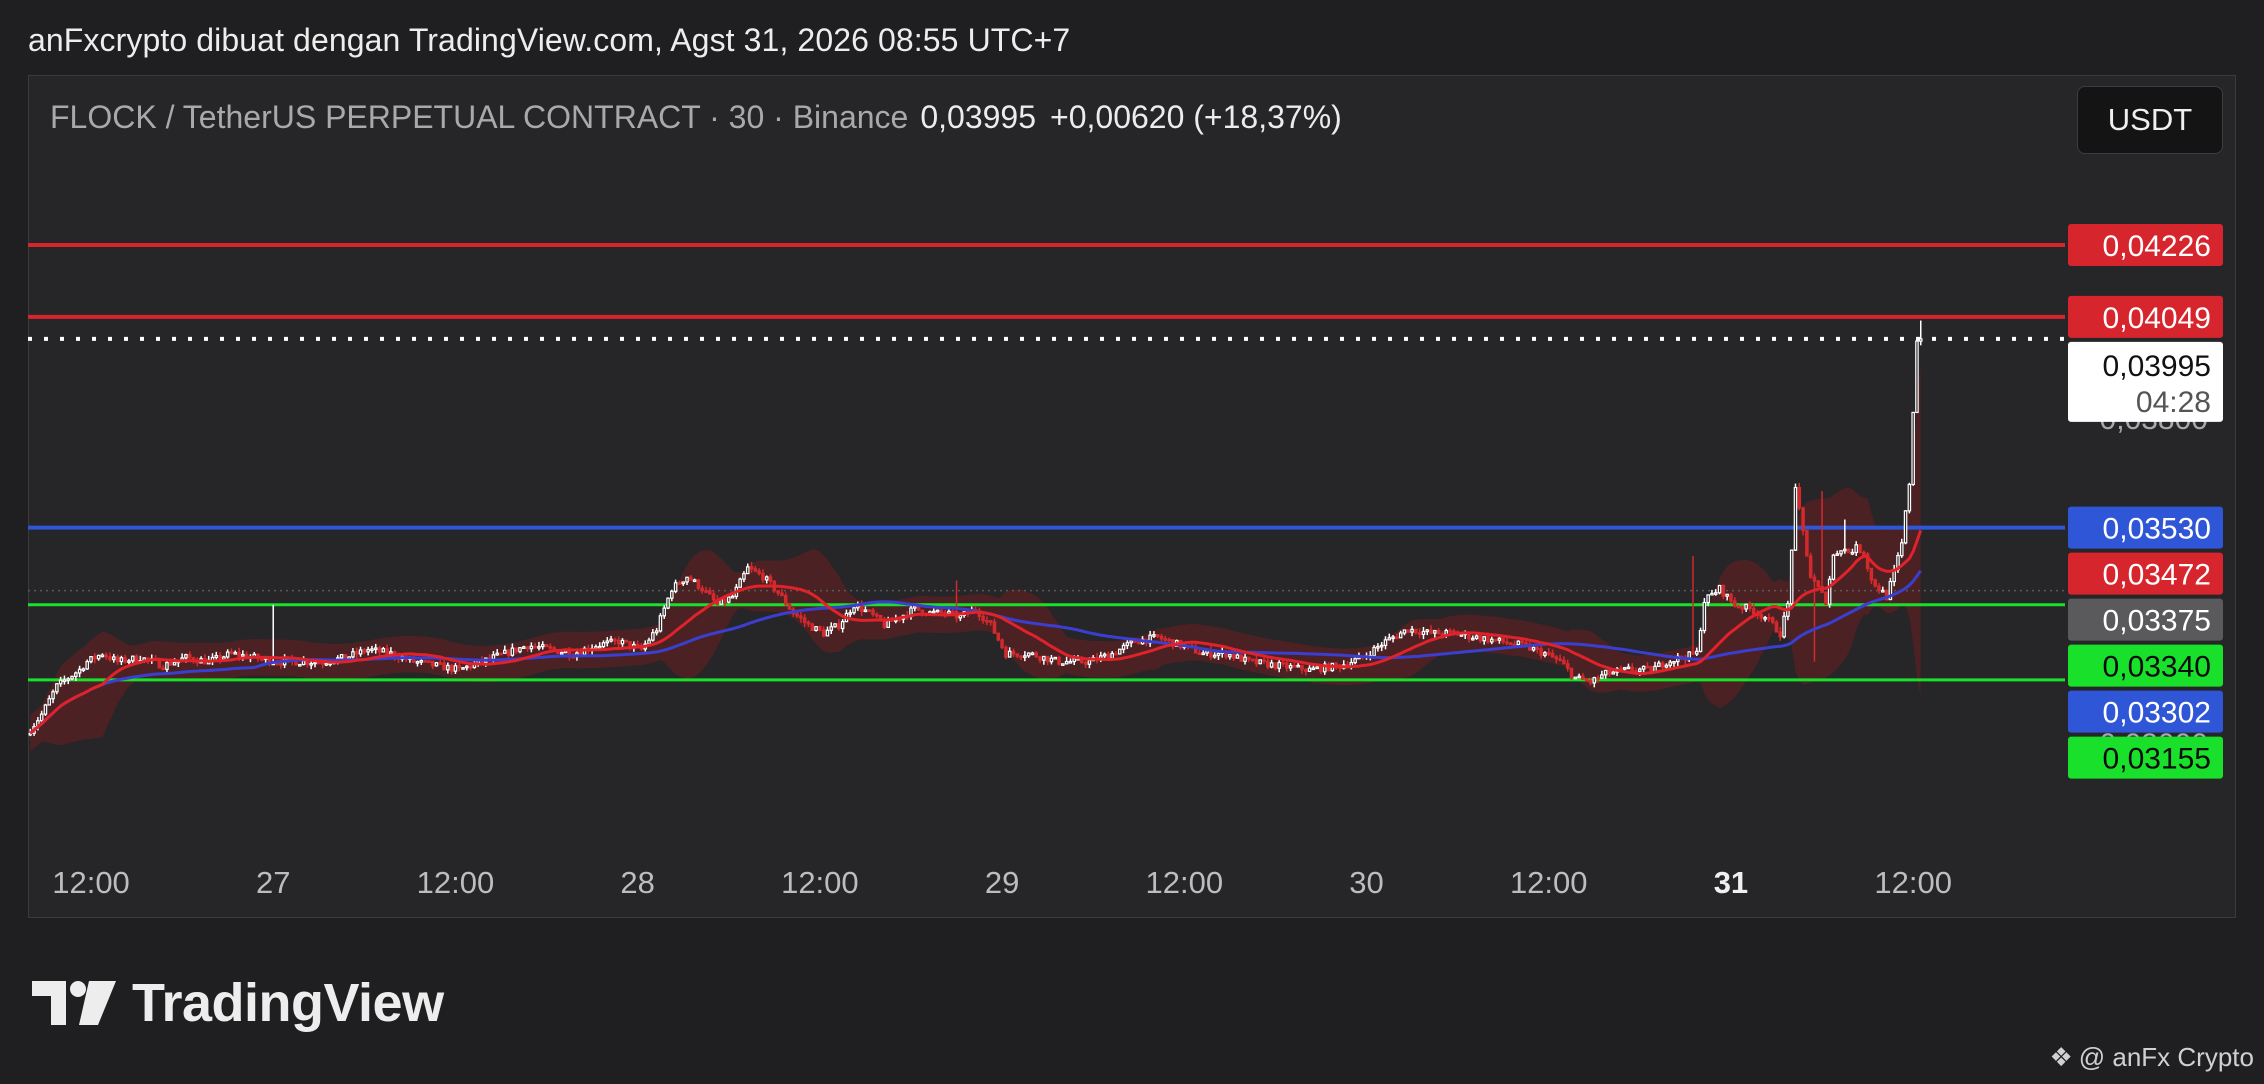 The height and width of the screenshot is (1084, 2264). I want to click on x-tick-label: 30, so click(1366, 882).